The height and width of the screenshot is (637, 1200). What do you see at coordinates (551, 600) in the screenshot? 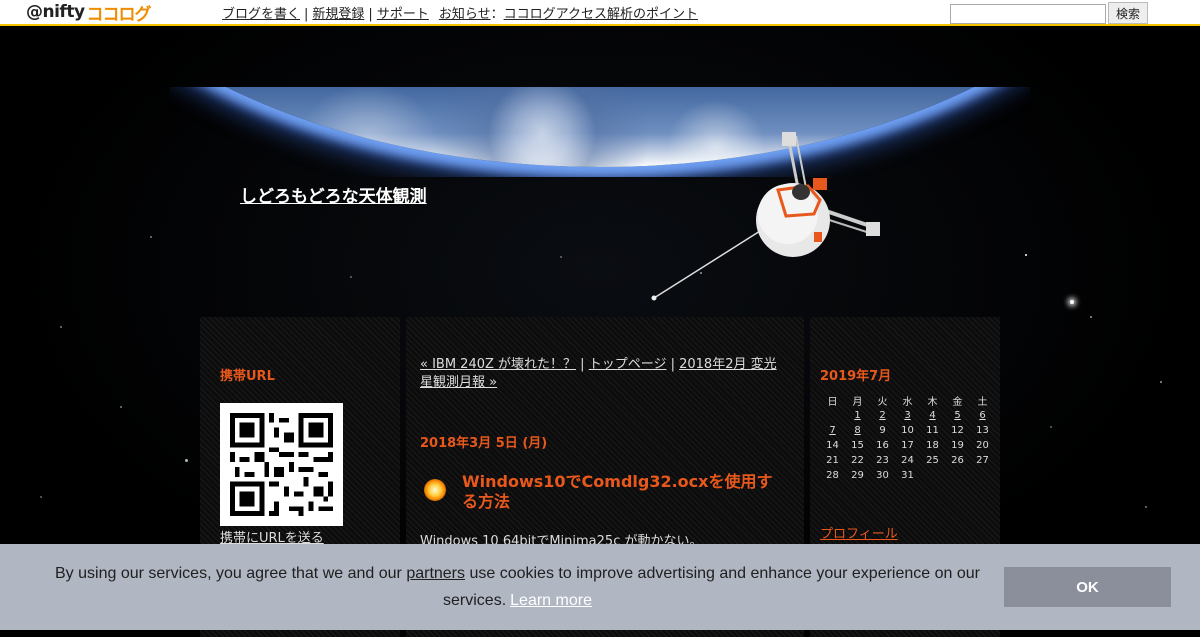
I see `learn-more-link: Learn more` at bounding box center [551, 600].